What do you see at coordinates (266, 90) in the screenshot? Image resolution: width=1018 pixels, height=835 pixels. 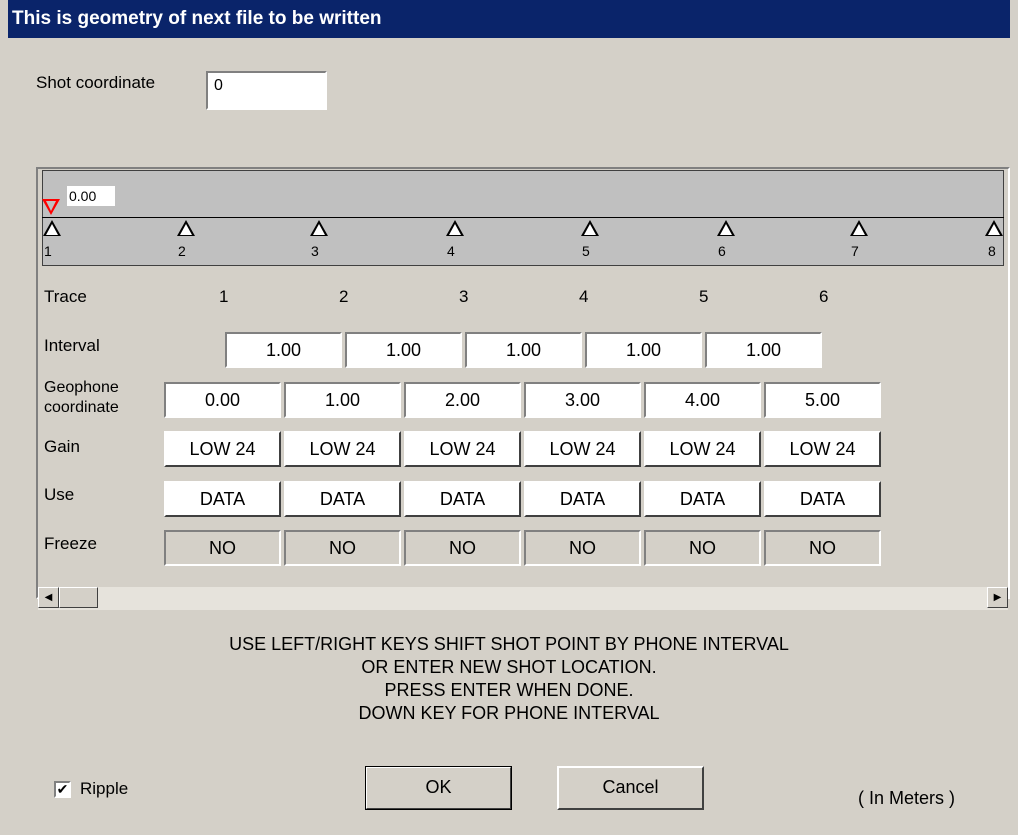 I see `shot-coordinate-input: 0` at bounding box center [266, 90].